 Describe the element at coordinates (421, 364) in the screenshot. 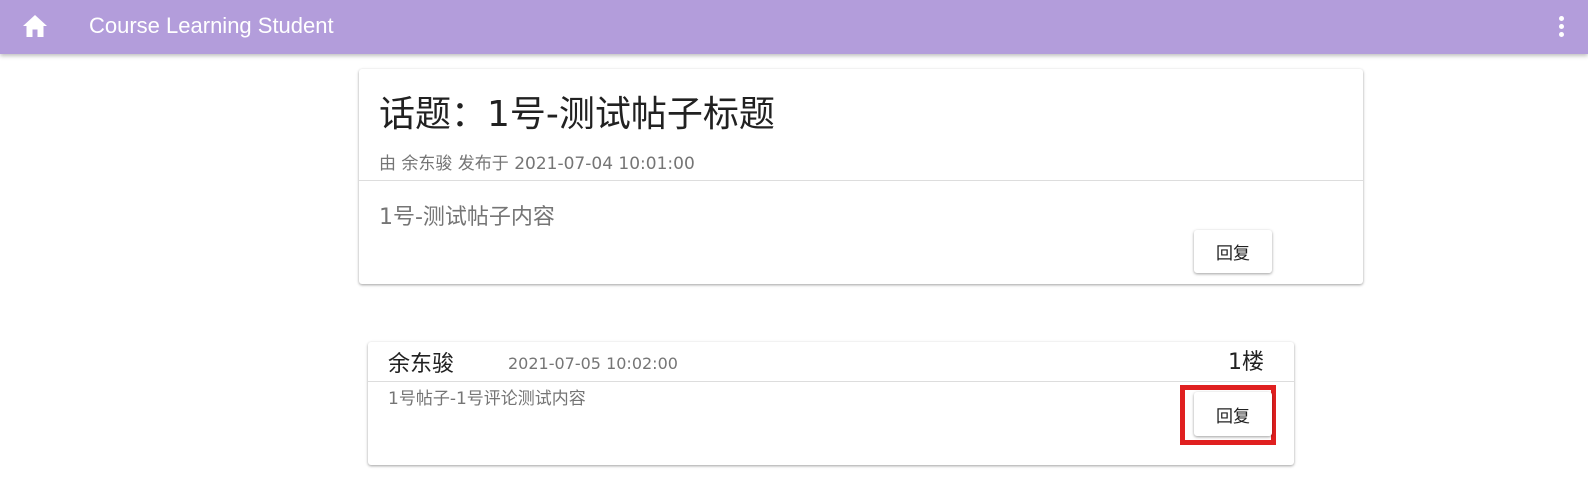

I see `comment-author: 余东骏` at that location.